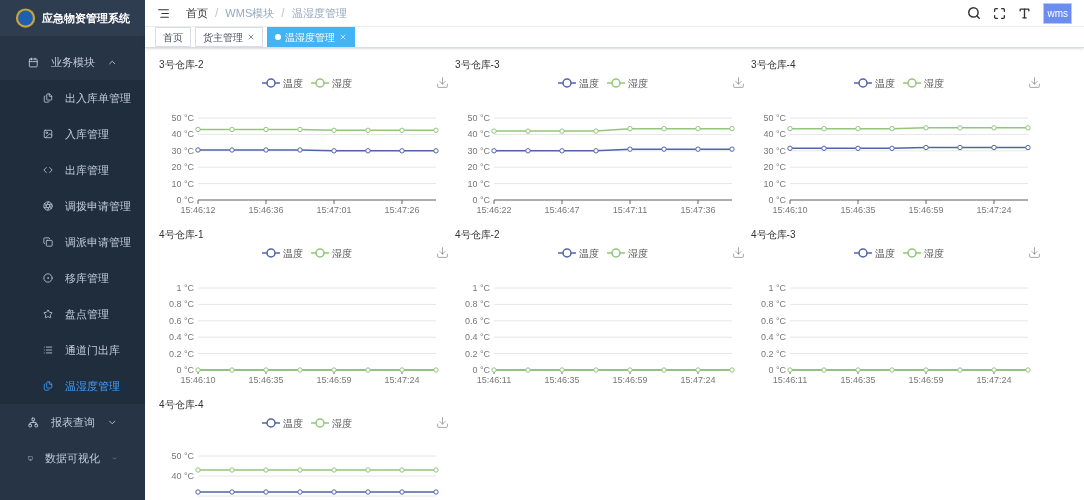 This screenshot has width=1084, height=500. What do you see at coordinates (494, 210) in the screenshot?
I see `axis-label: 15:46:22` at bounding box center [494, 210].